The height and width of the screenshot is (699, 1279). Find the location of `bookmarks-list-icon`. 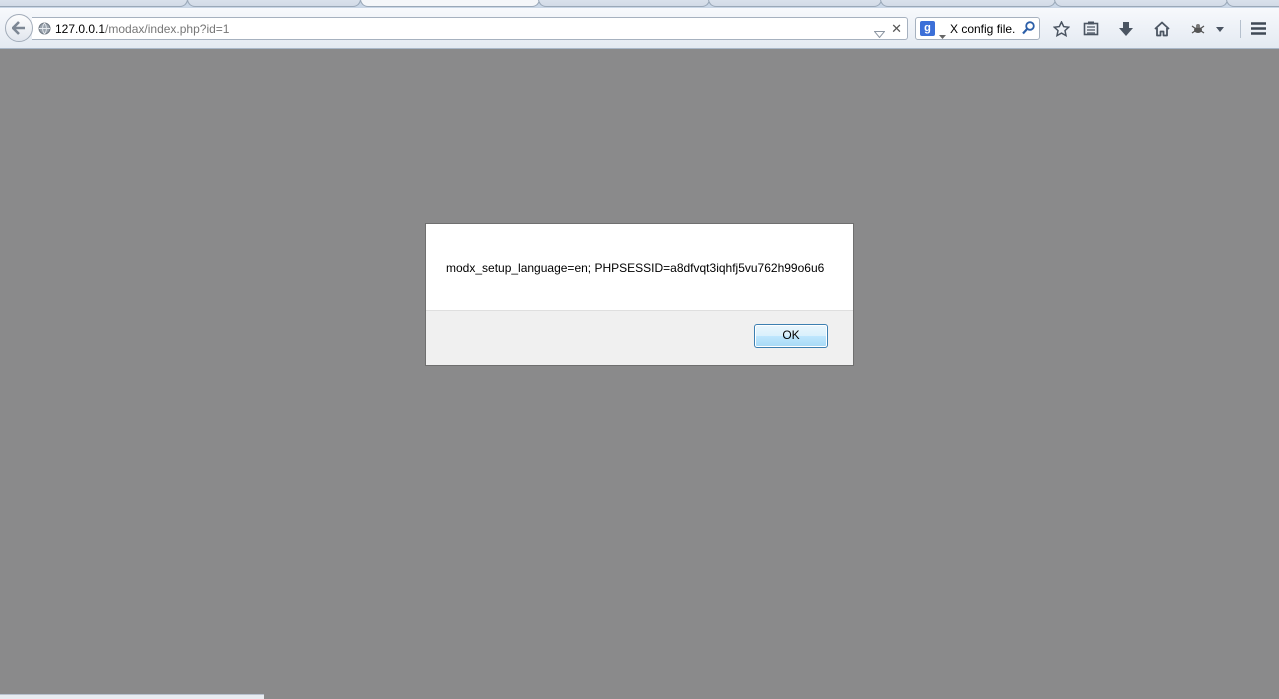

bookmarks-list-icon is located at coordinates (1091, 28).